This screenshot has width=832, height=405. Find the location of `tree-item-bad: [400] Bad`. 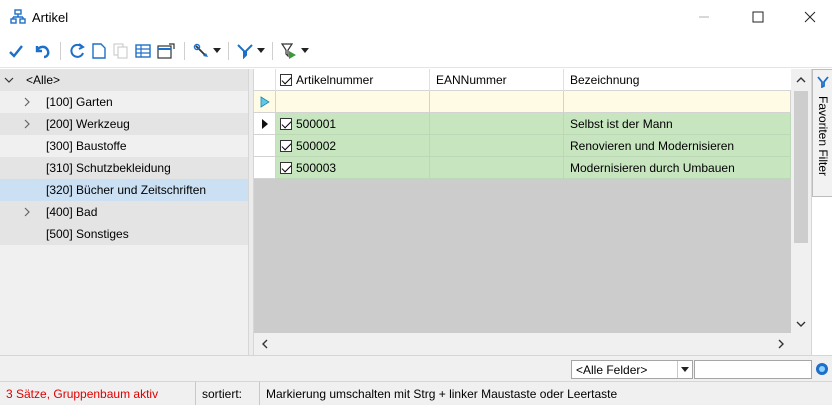

tree-item-bad: [400] Bad is located at coordinates (124, 212).